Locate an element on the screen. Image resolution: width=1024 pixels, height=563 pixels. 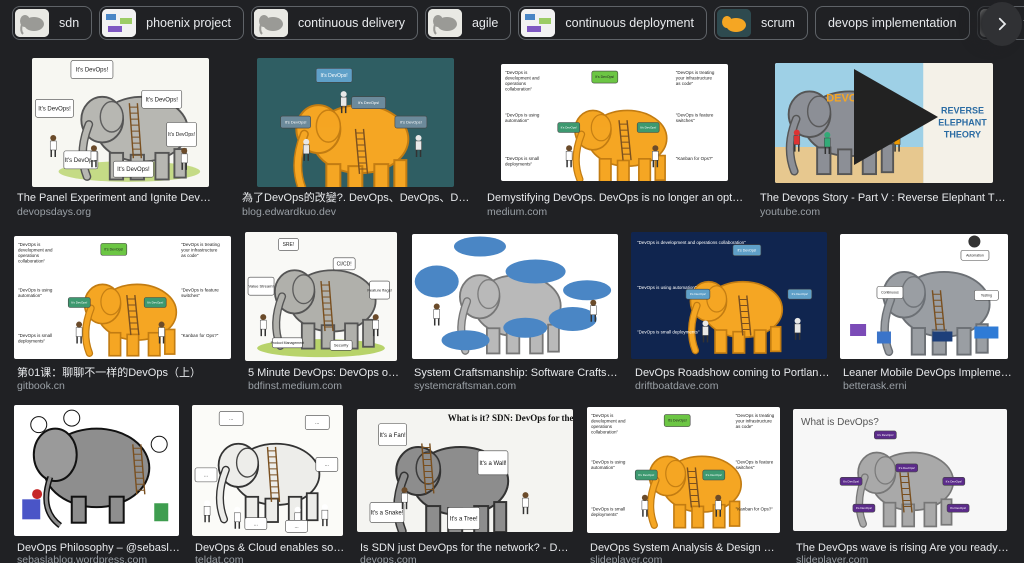
result-source: slideplayer.com is located at coordinates (832, 558).